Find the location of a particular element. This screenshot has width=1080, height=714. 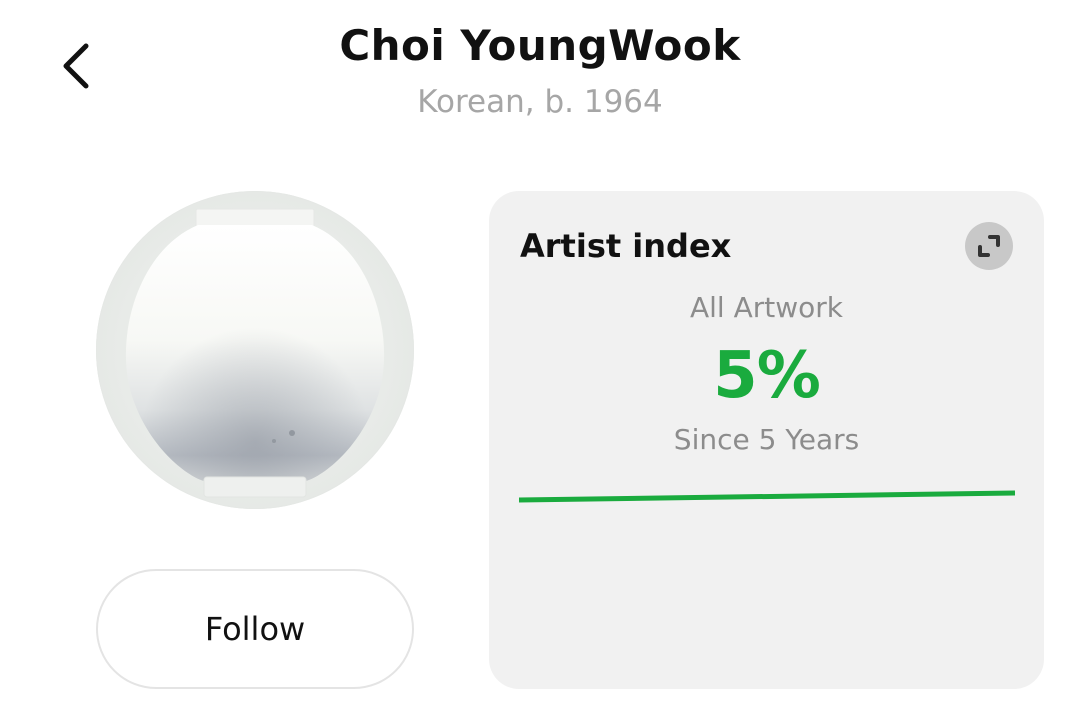

trend-line-series is located at coordinates (767, 496).